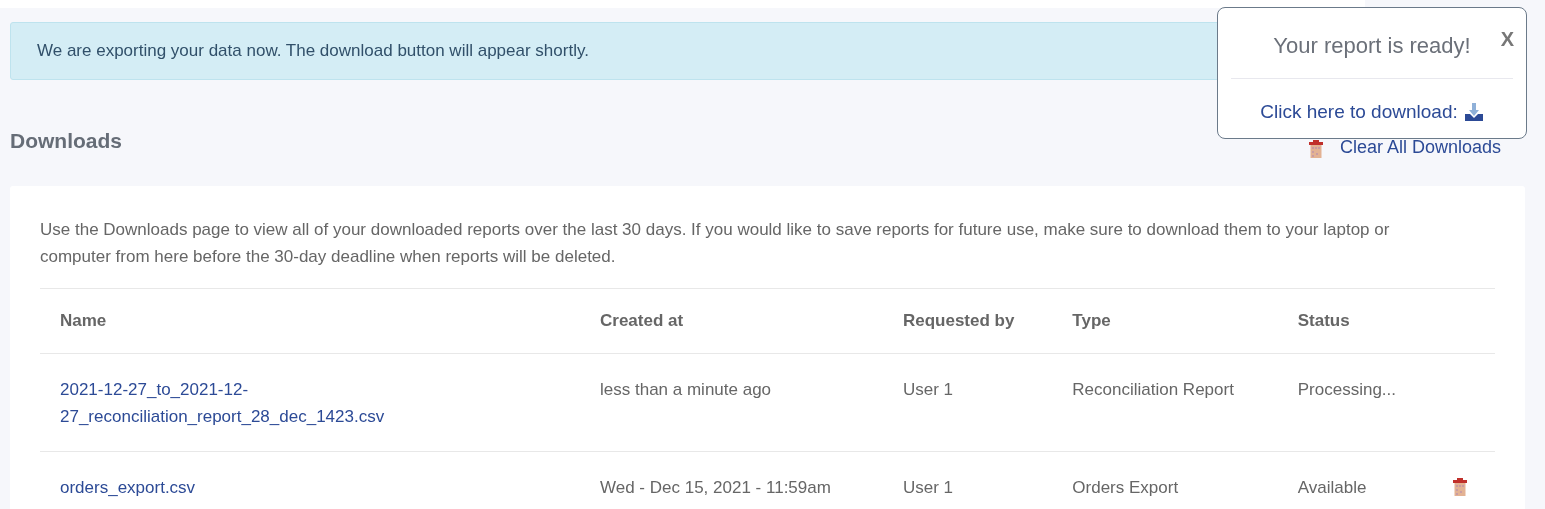 This screenshot has width=1545, height=509. What do you see at coordinates (715, 243) in the screenshot?
I see `description-text: Use the Downloads page to view all of your downloaded reports over the last 30 days. If you would like to save reports for future use, make sure to download them to your laptop or computer from here before the 30-day deadline when reports will be deleted.` at bounding box center [715, 243].